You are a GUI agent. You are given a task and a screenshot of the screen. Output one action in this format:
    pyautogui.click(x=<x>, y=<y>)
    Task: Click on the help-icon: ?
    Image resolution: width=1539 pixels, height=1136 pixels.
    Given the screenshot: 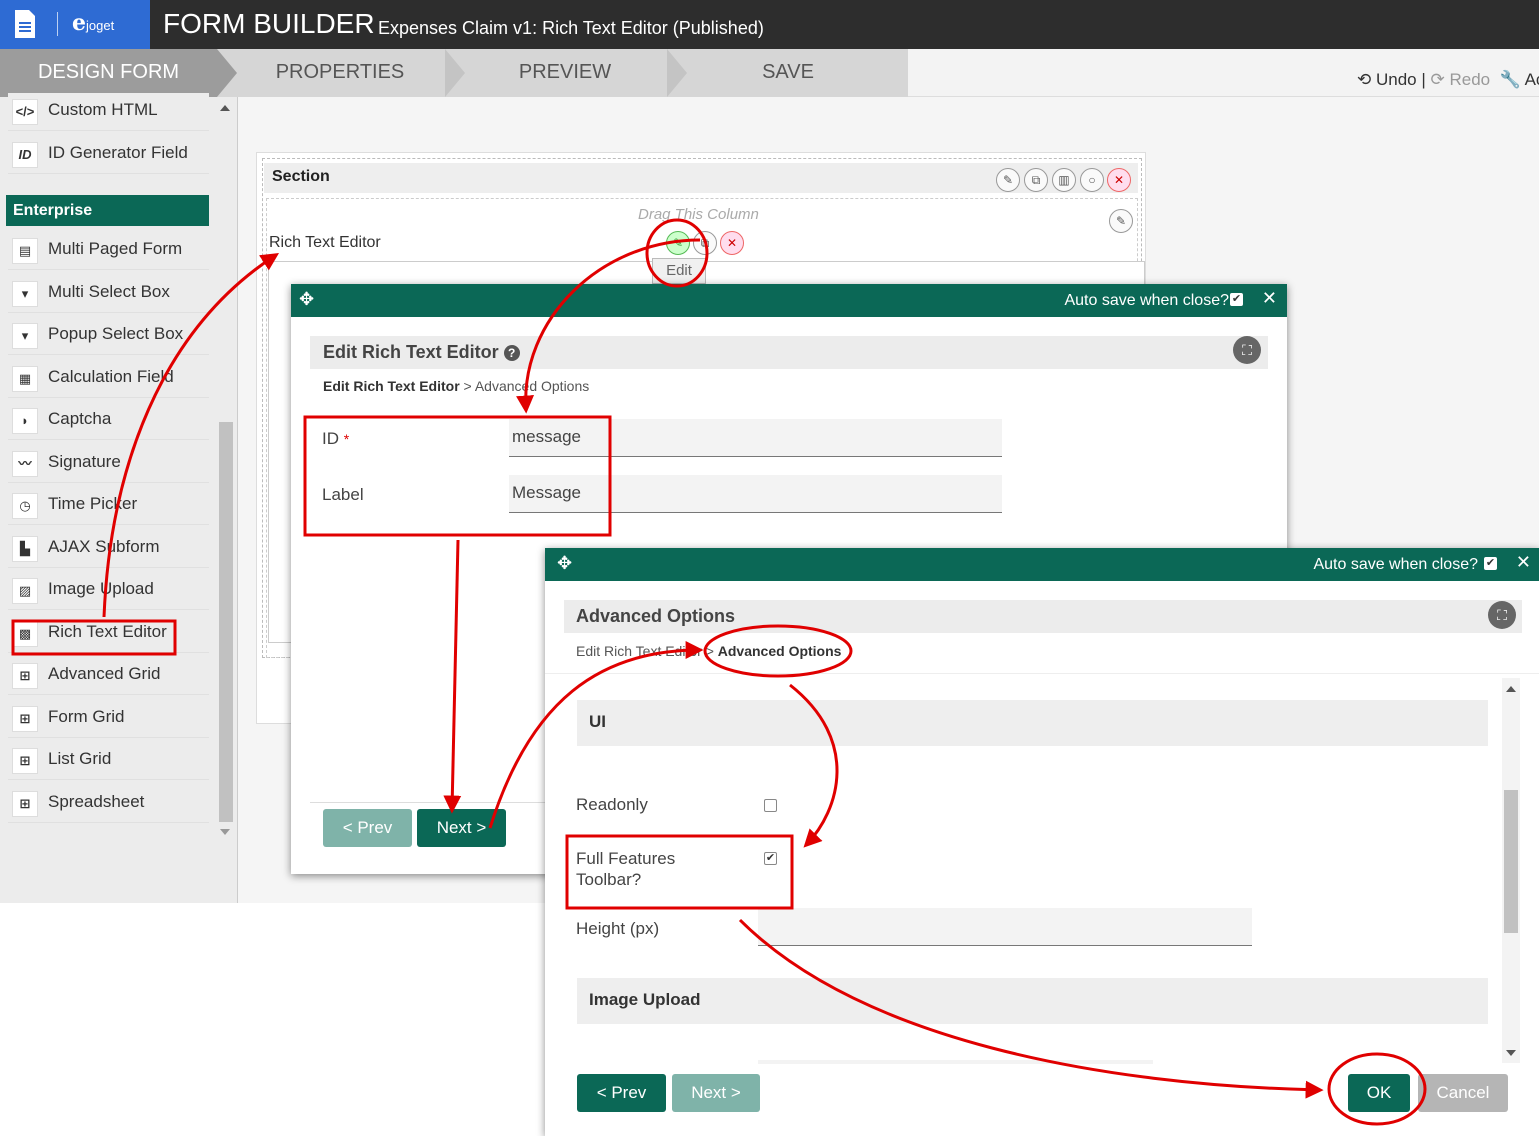 What is the action you would take?
    pyautogui.click(x=511, y=353)
    